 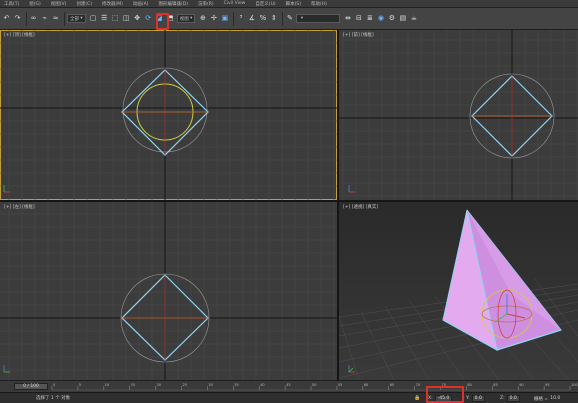 What do you see at coordinates (141, 4) in the screenshot?
I see `menu-animation: 动画(A)` at bounding box center [141, 4].